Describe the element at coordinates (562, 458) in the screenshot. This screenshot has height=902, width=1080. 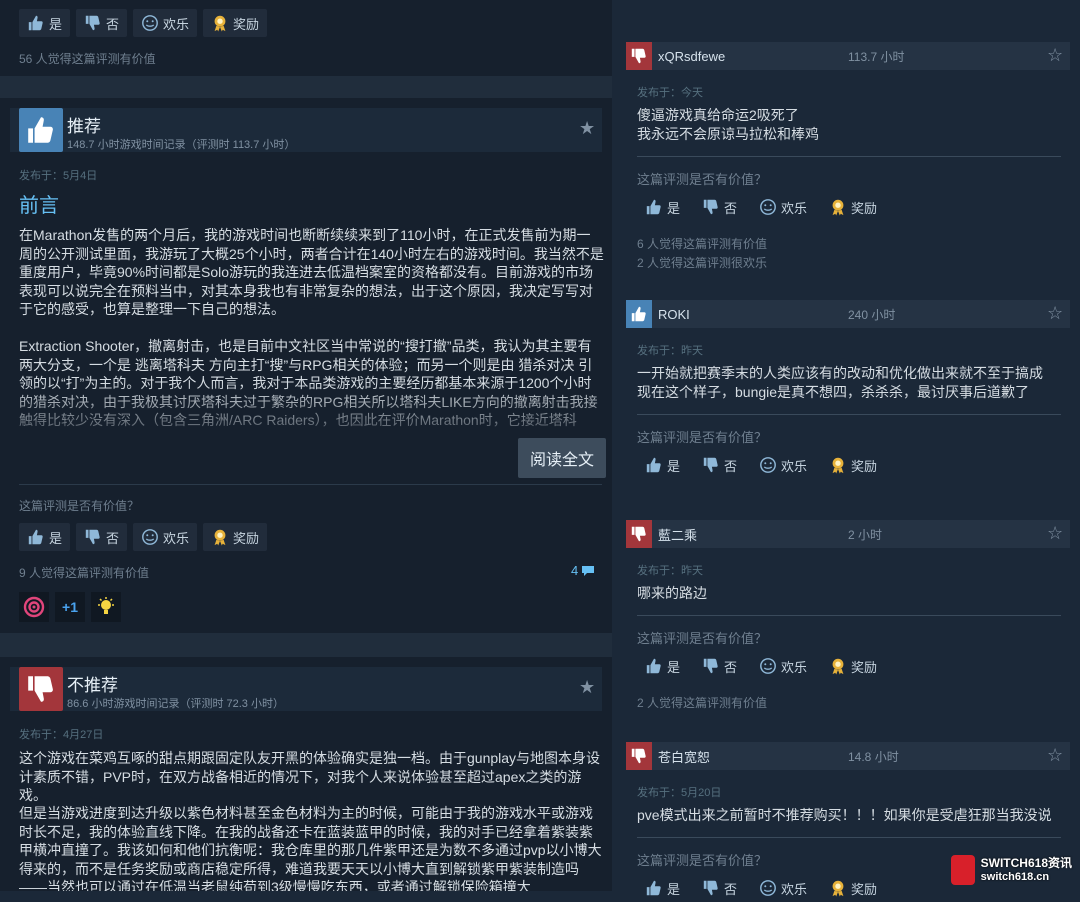
I see `read-more-button: 阅读全文` at that location.